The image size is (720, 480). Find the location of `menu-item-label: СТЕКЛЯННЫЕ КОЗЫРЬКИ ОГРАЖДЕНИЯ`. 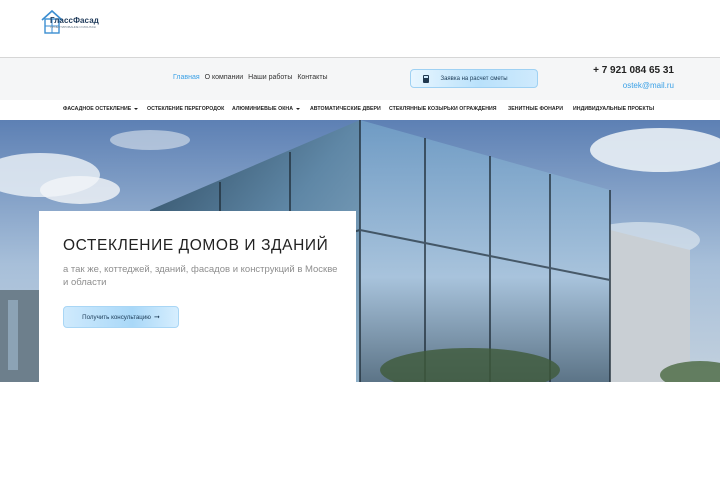

menu-item-label: СТЕКЛЯННЫЕ КОЗЫРЬКИ ОГРАЖДЕНИЯ is located at coordinates (443, 109).